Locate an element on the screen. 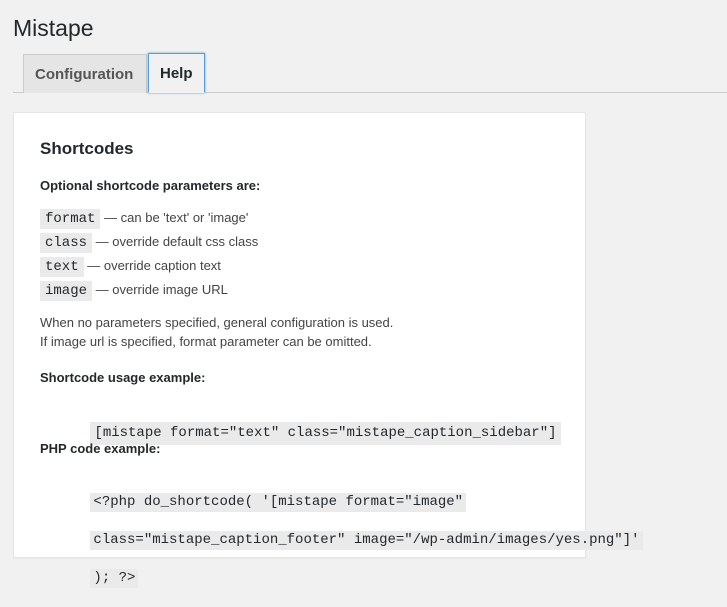 This screenshot has width=727, height=607. page-title: Mistape is located at coordinates (53, 28).